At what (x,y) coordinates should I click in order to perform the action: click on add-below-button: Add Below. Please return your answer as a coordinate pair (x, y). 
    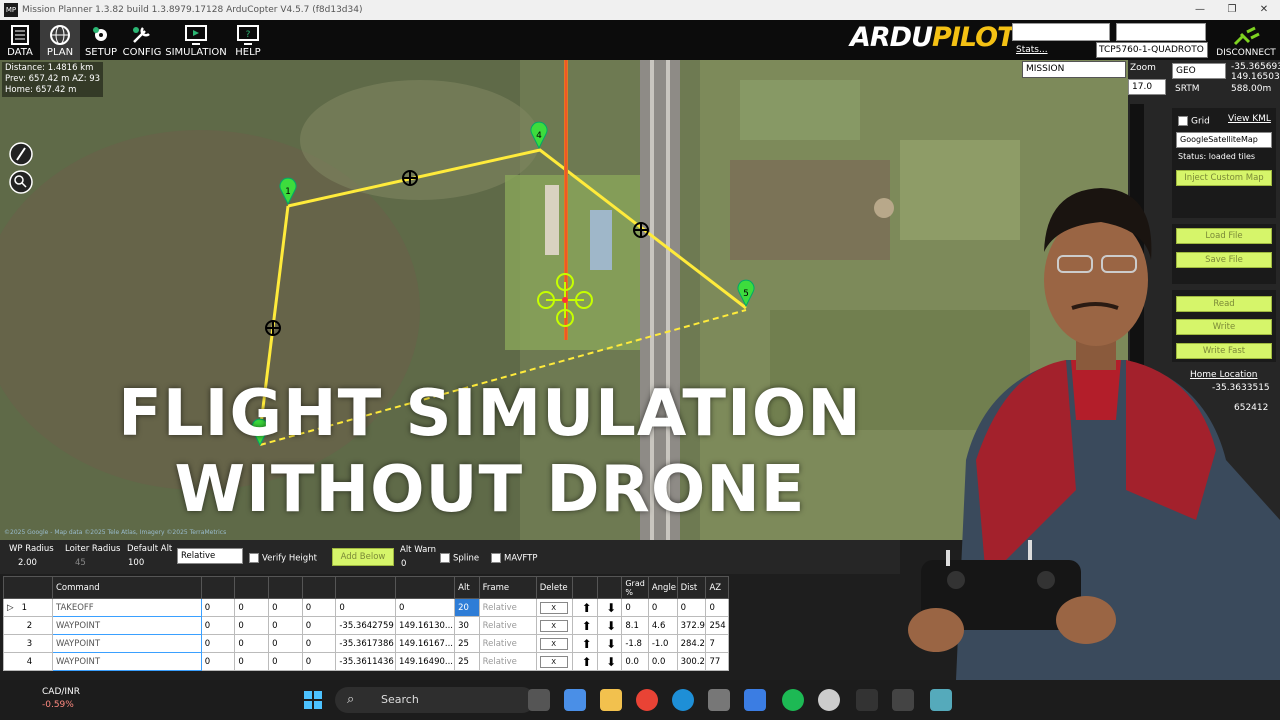
    Looking at the image, I should click on (363, 557).